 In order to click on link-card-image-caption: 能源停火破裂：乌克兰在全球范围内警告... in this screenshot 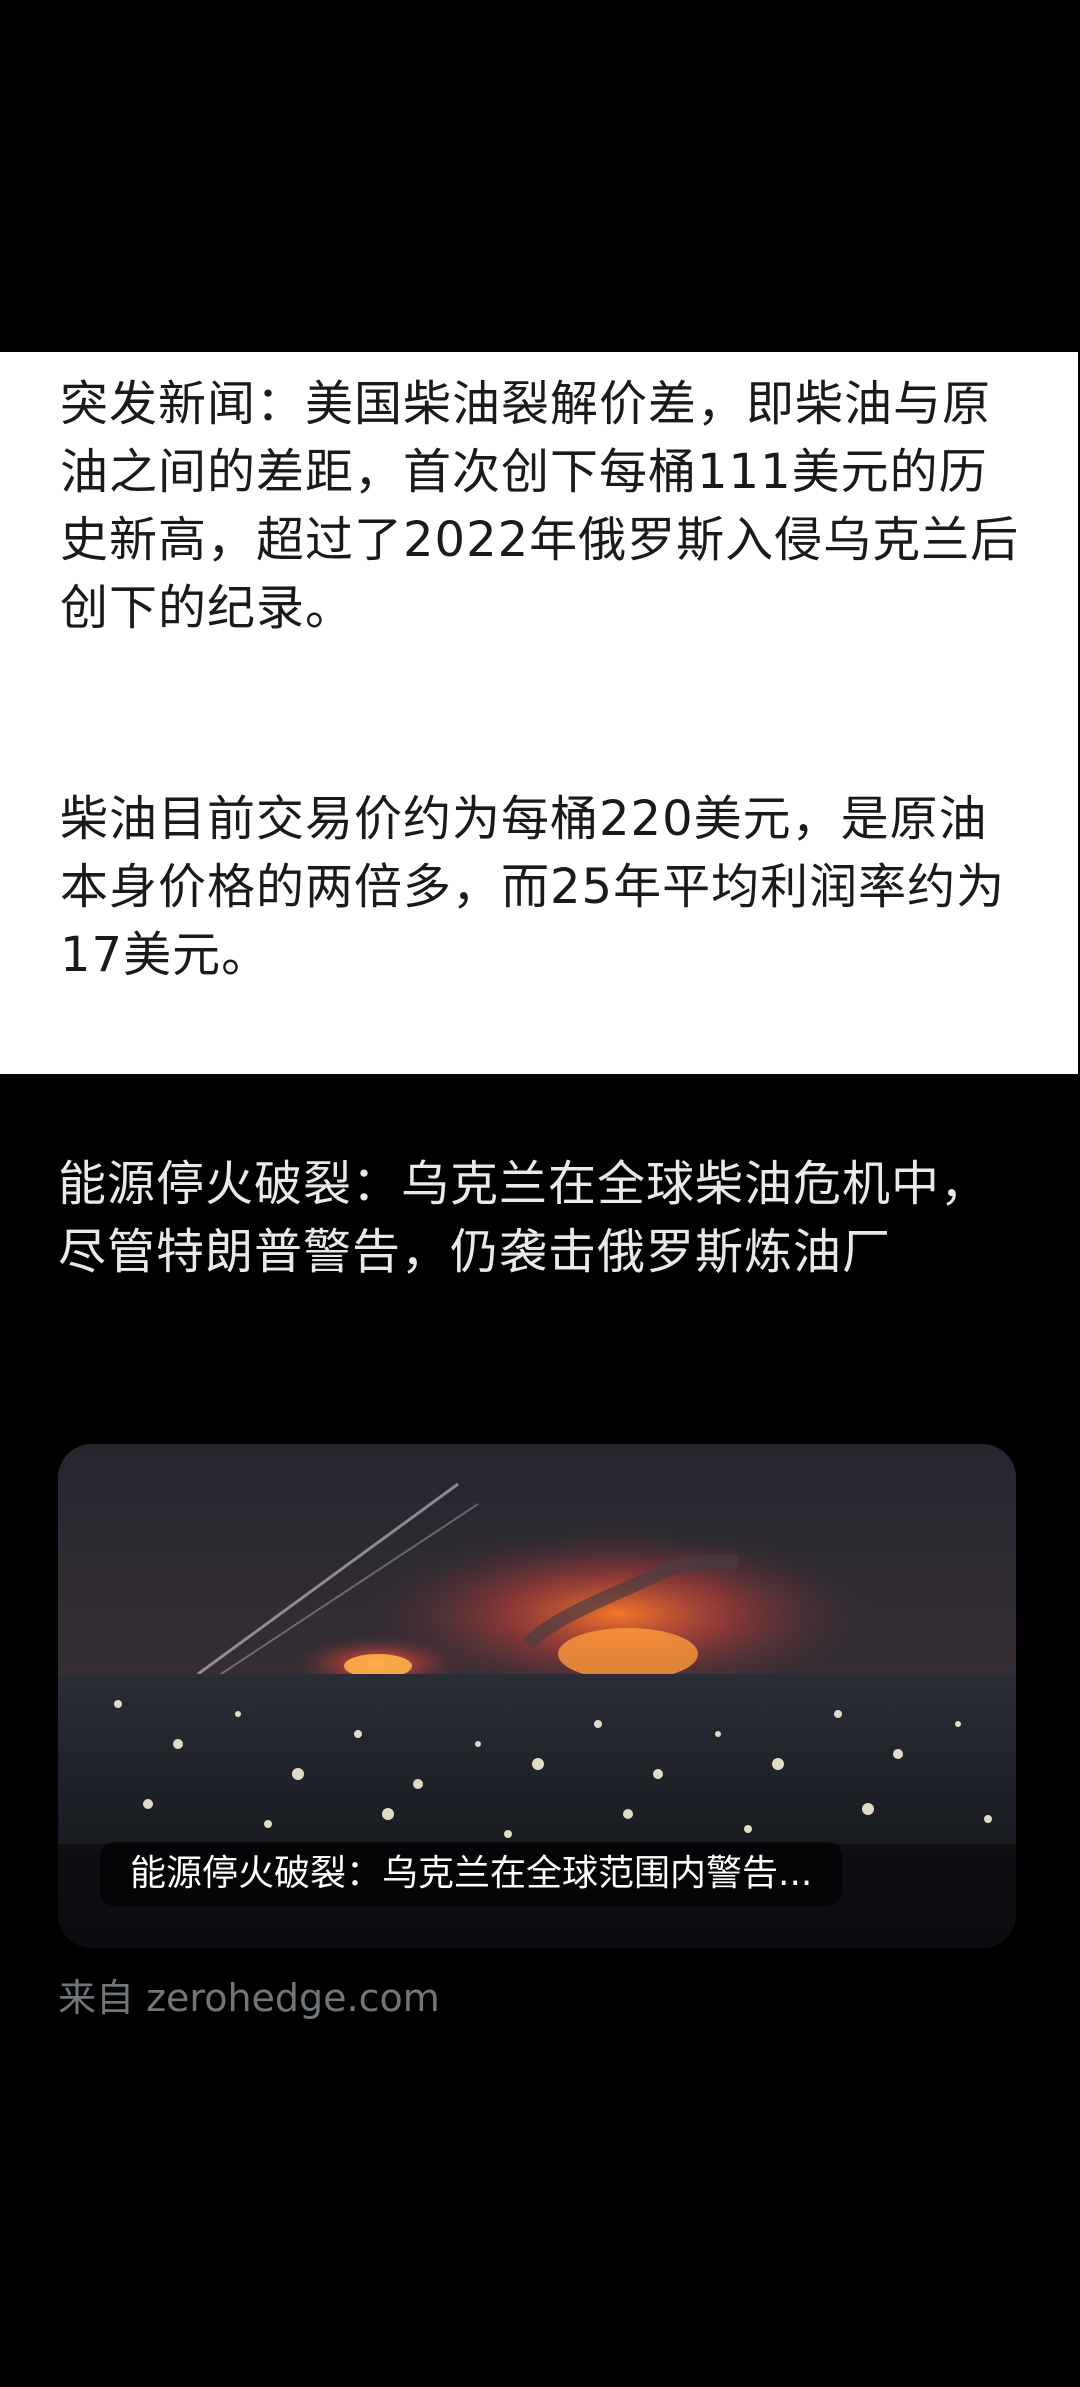, I will do `click(471, 1874)`.